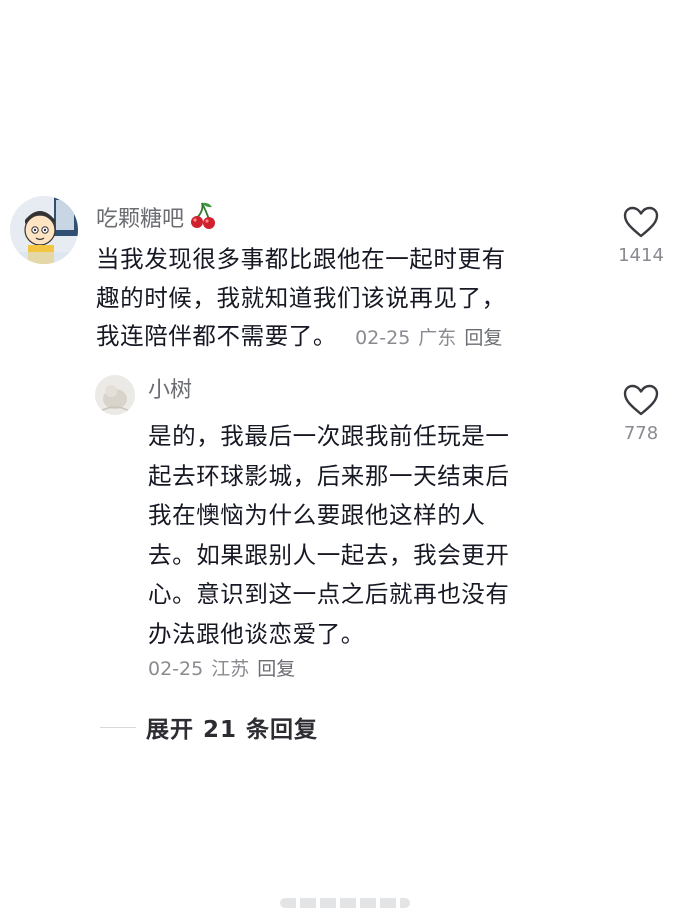 The height and width of the screenshot is (920, 690). What do you see at coordinates (301, 259) in the screenshot?
I see `comment-line: 当我发现很多事都比跟他在一起时更有` at bounding box center [301, 259].